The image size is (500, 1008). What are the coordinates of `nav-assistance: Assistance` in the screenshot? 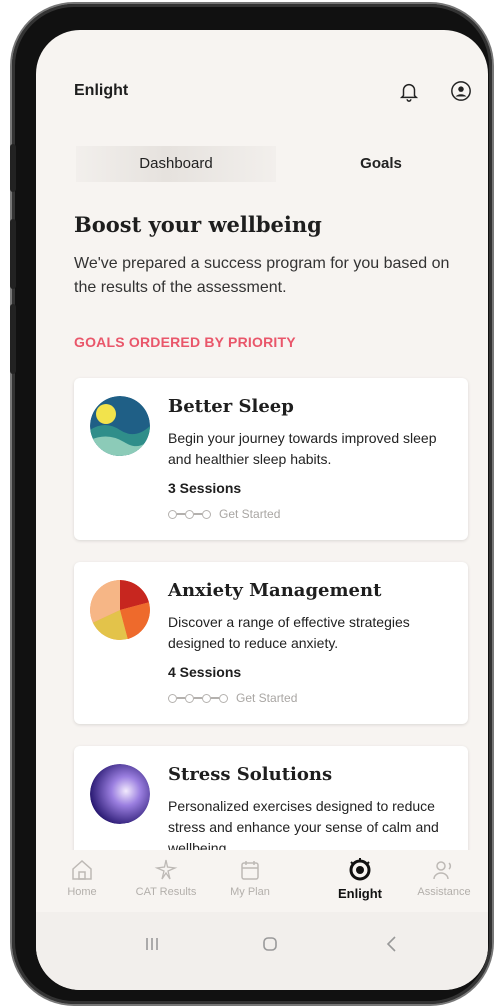 It's located at (444, 878).